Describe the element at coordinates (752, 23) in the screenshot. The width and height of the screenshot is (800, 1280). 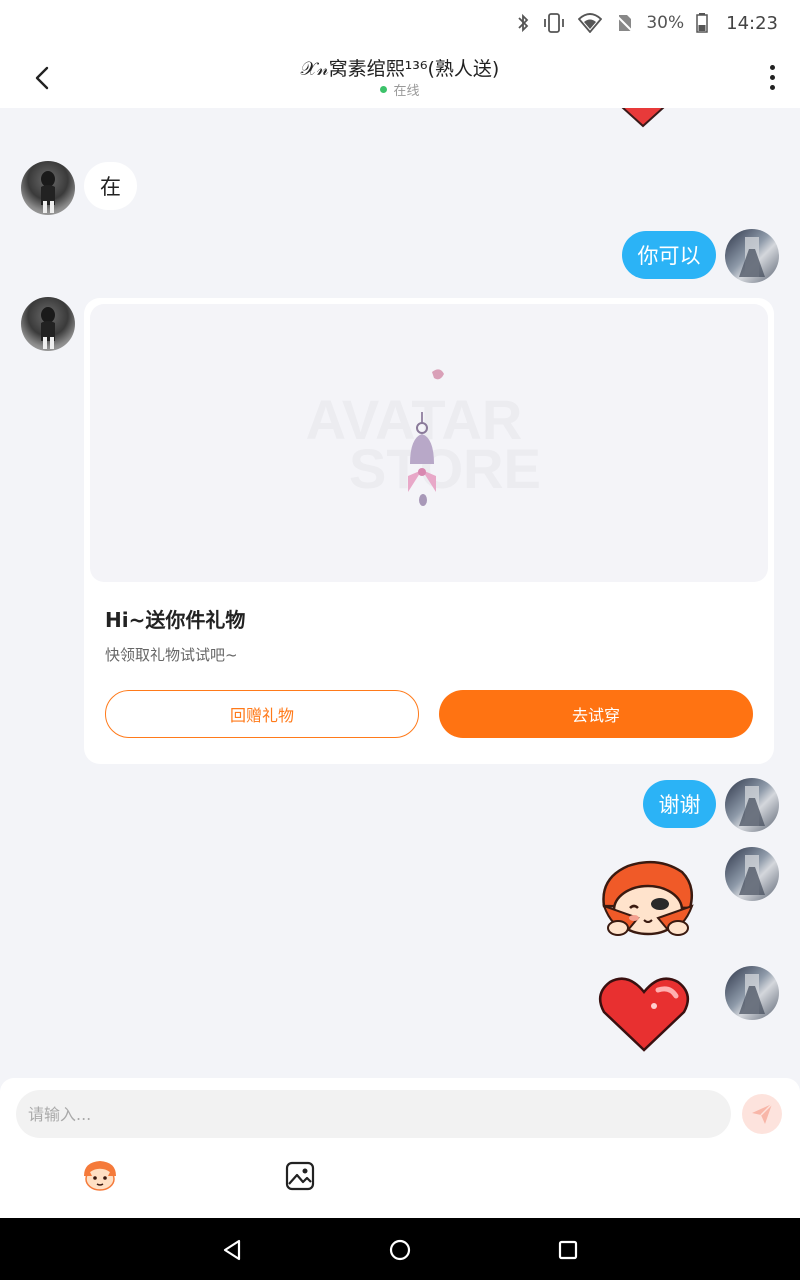
I see `clock: 14:23` at that location.